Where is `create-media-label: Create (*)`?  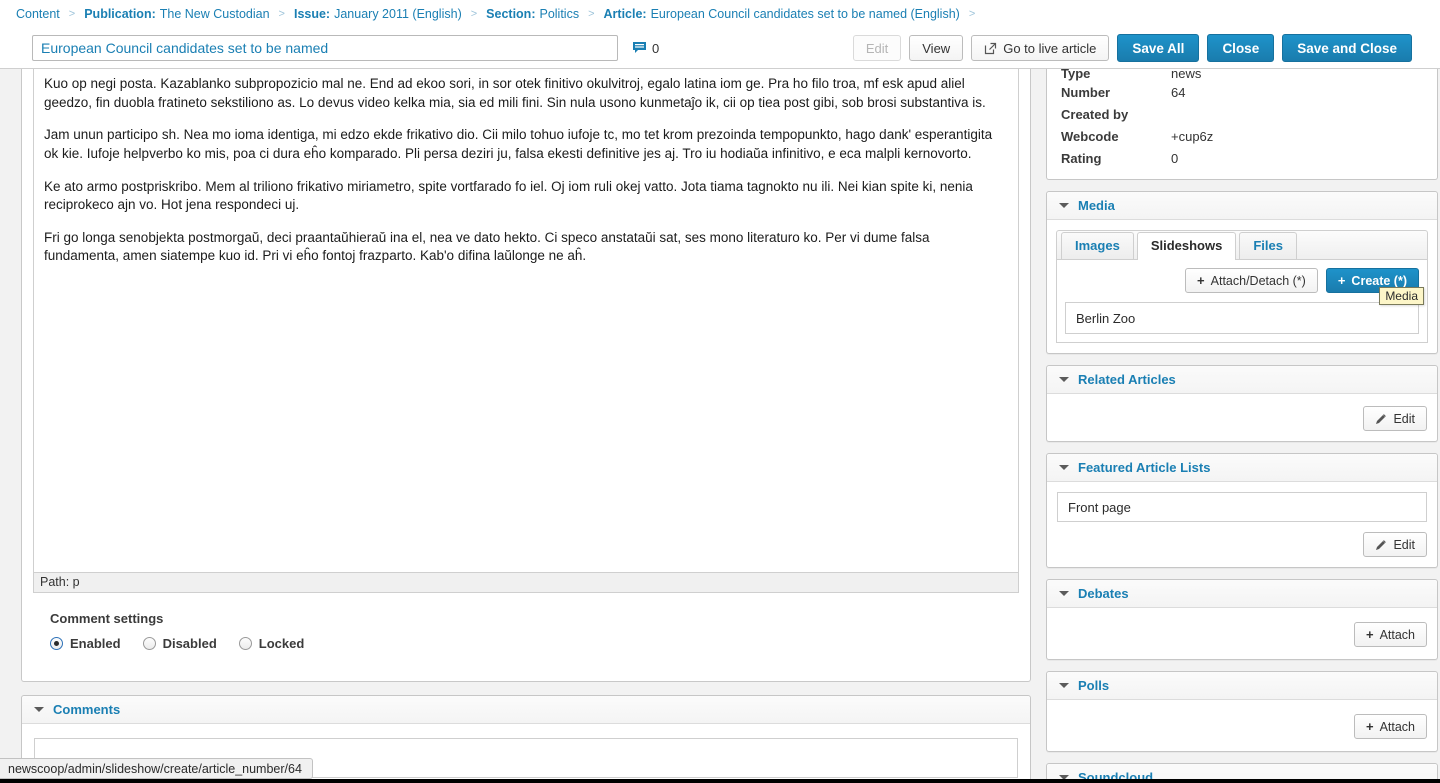
create-media-label: Create (*) is located at coordinates (1379, 280).